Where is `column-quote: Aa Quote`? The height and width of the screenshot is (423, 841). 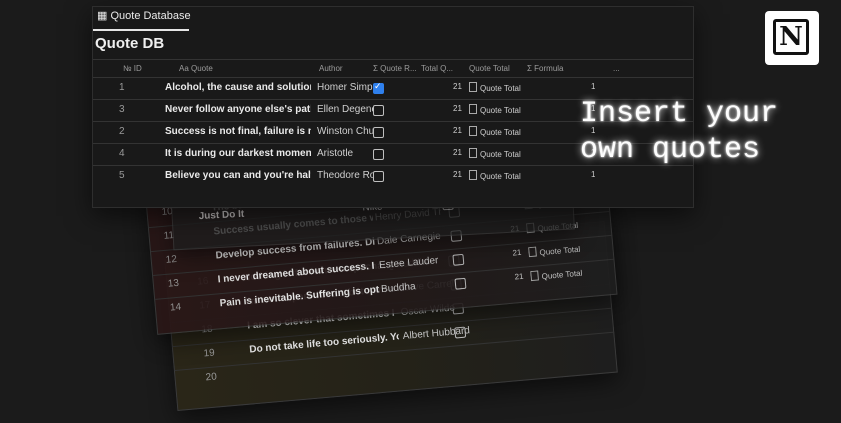
column-quote: Aa Quote is located at coordinates (196, 68).